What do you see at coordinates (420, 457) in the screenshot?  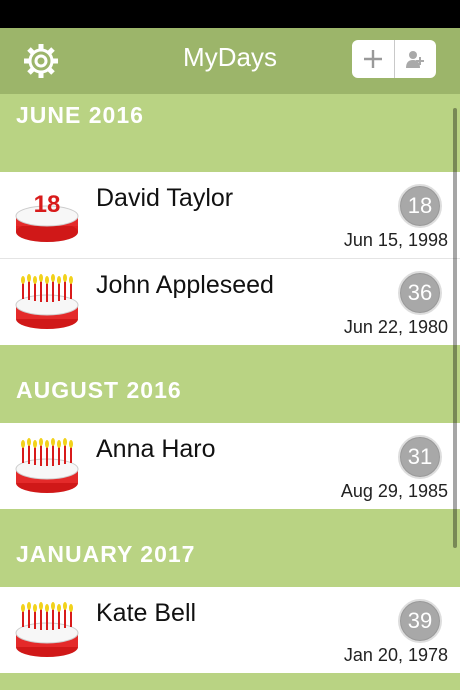 I see `age-badge: 31` at bounding box center [420, 457].